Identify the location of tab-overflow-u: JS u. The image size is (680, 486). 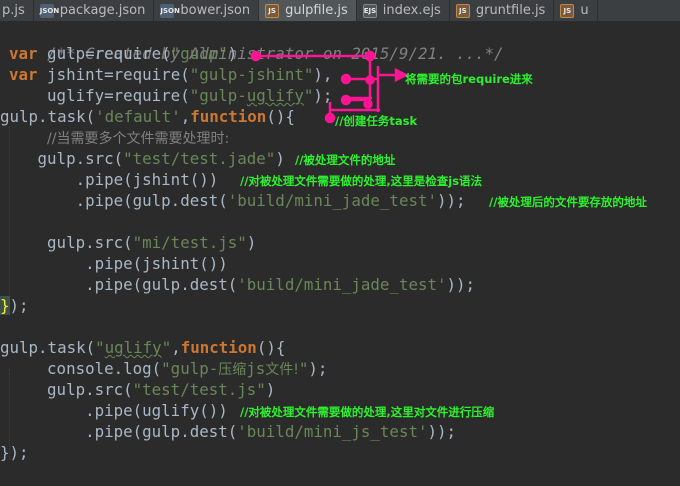
(576, 10).